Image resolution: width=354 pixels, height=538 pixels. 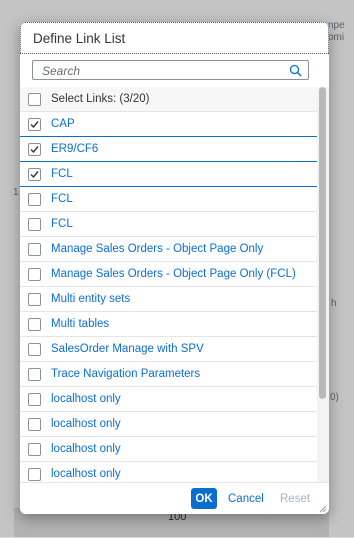 I want to click on list-item: SalesOrder Manage with SPV, so click(x=168, y=349).